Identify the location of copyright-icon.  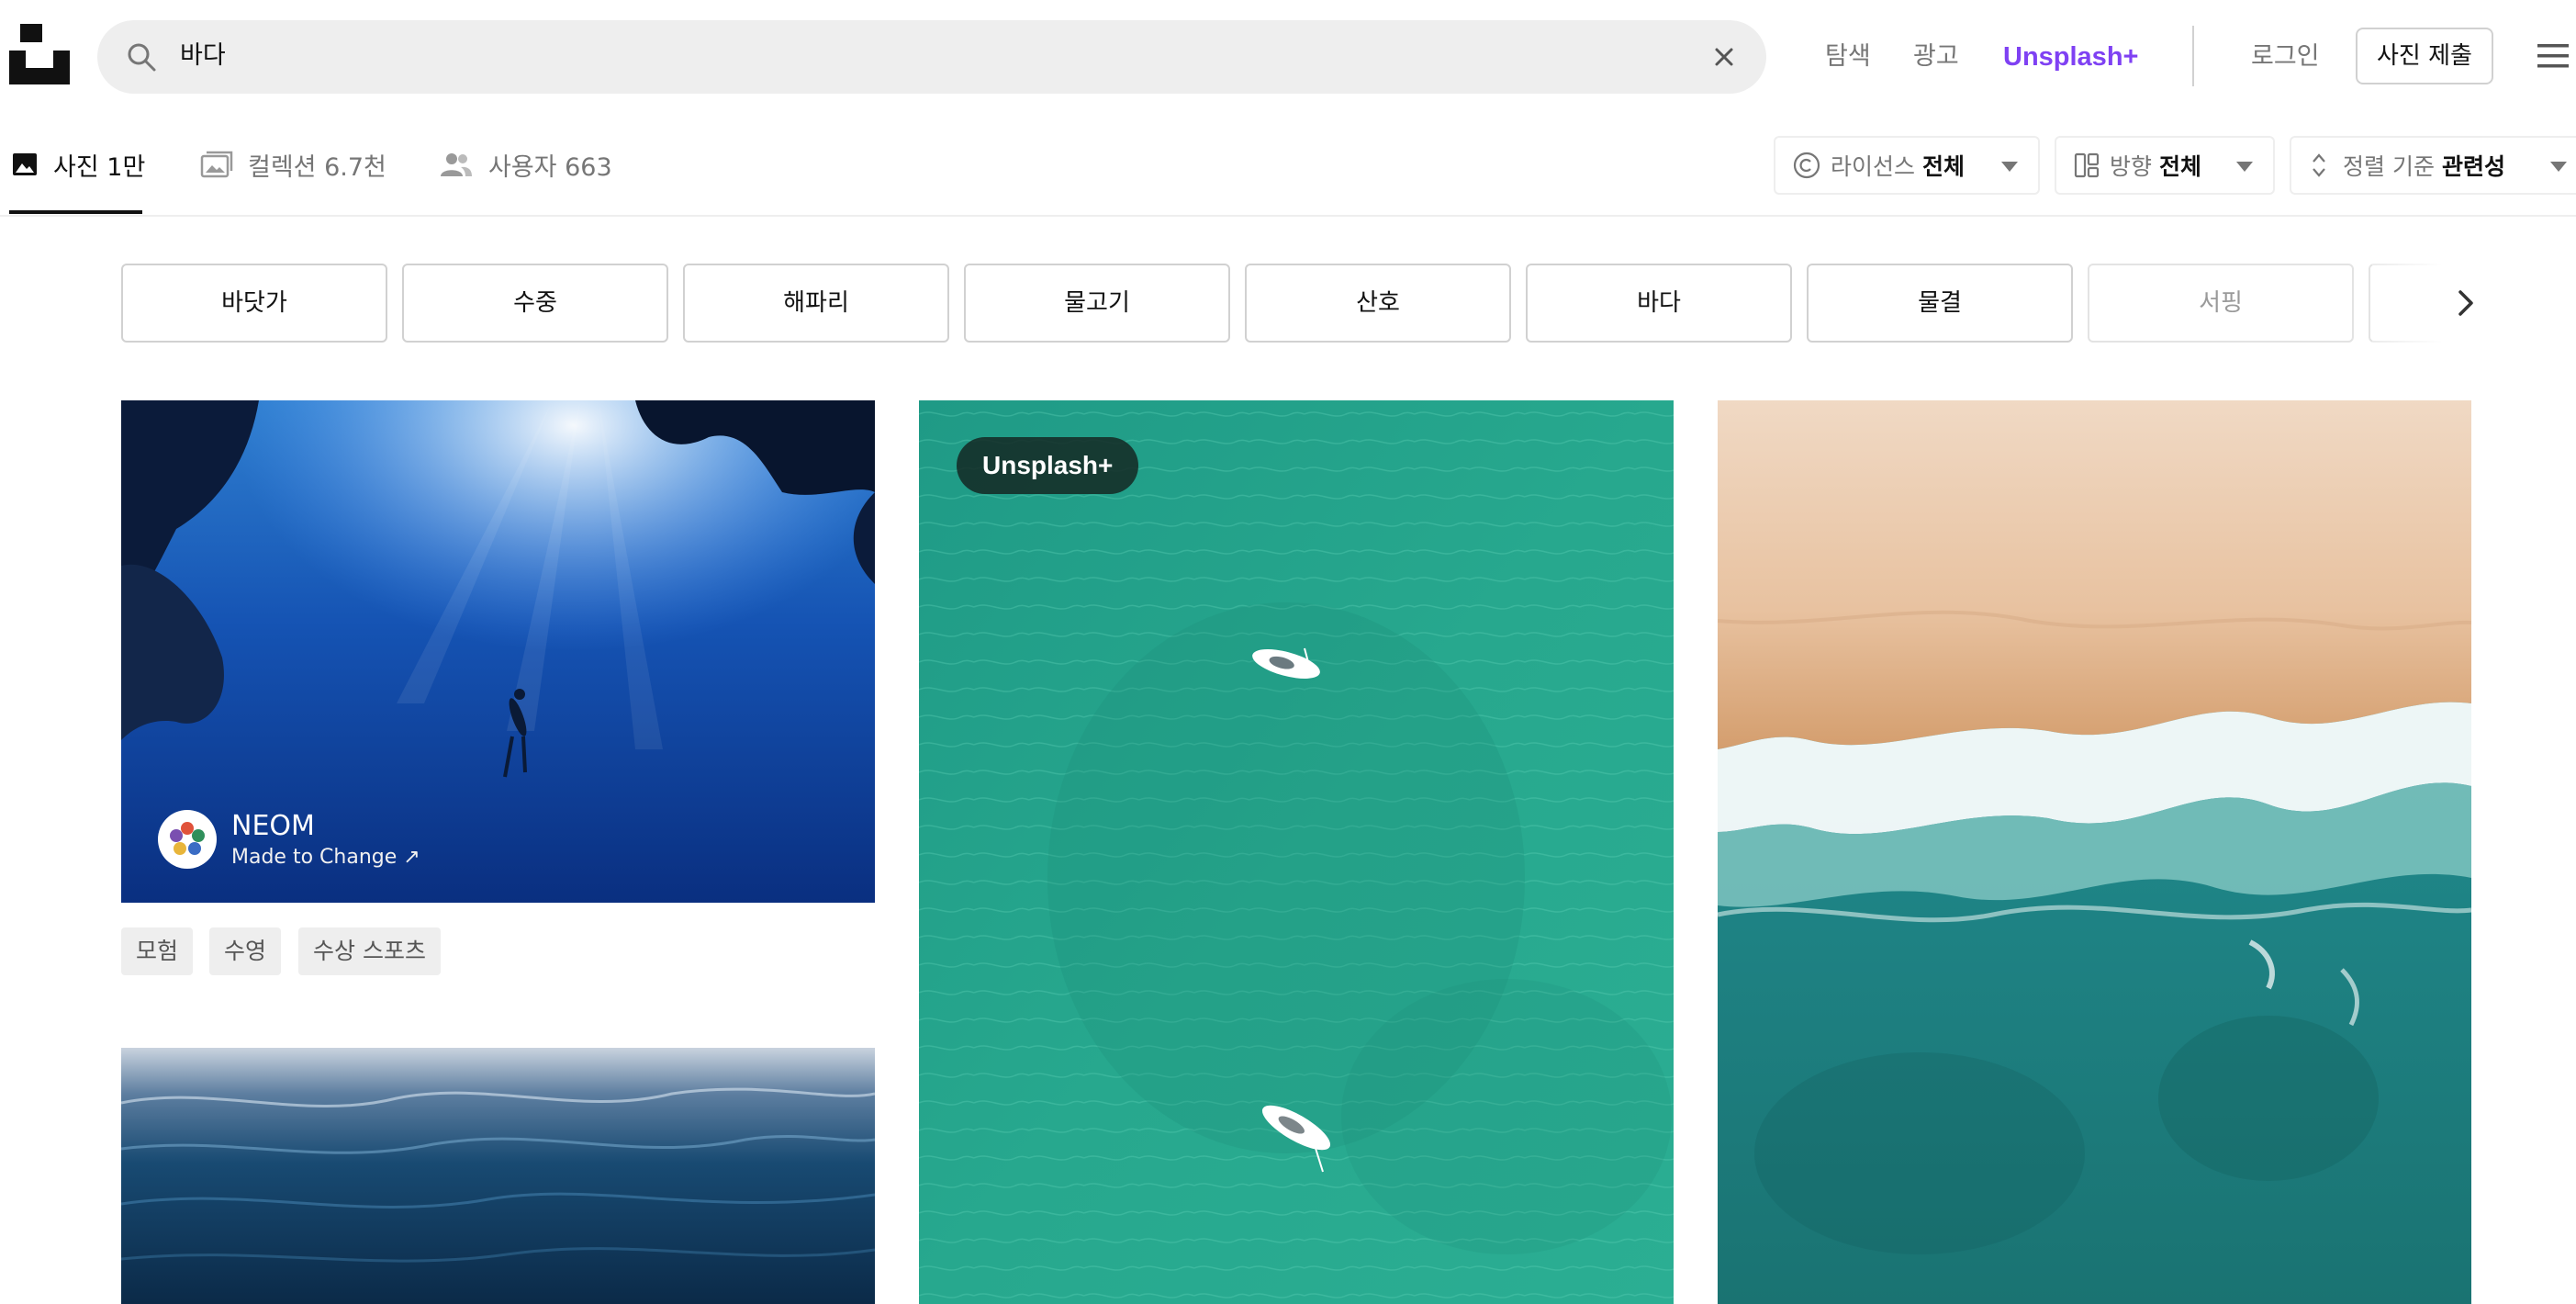
(1806, 165).